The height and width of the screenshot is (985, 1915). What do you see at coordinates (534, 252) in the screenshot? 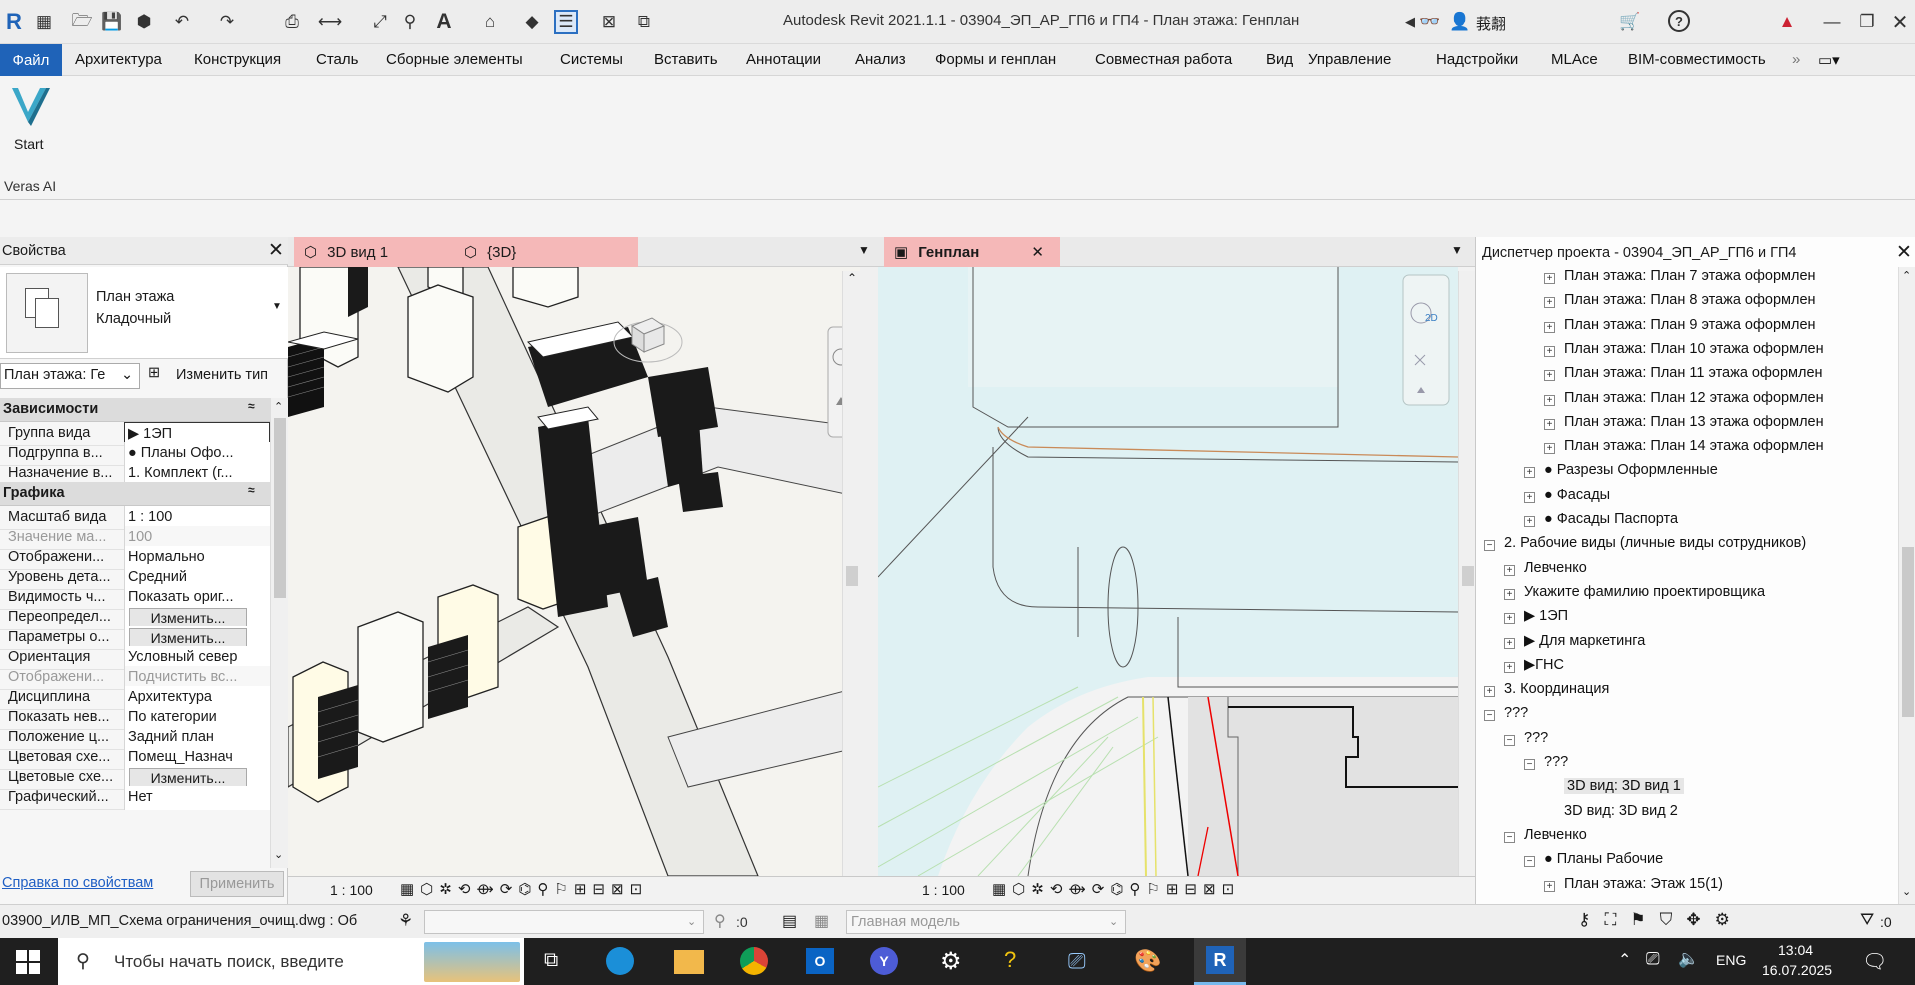
I see `tab-3d-default: ⬡ {3D}` at bounding box center [534, 252].